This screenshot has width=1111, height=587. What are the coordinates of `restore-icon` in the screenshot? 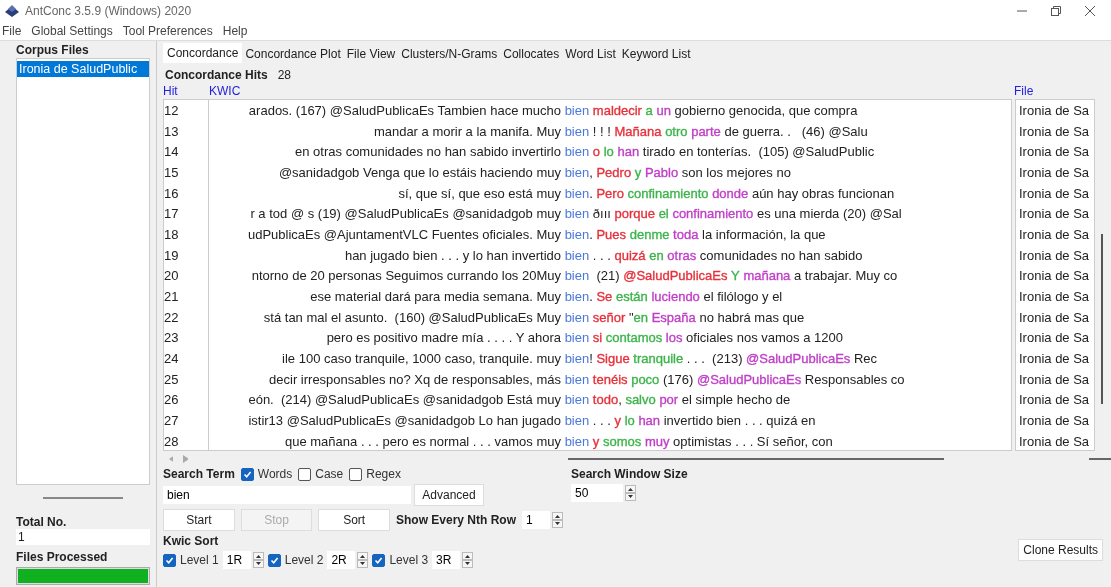 It's located at (1056, 11).